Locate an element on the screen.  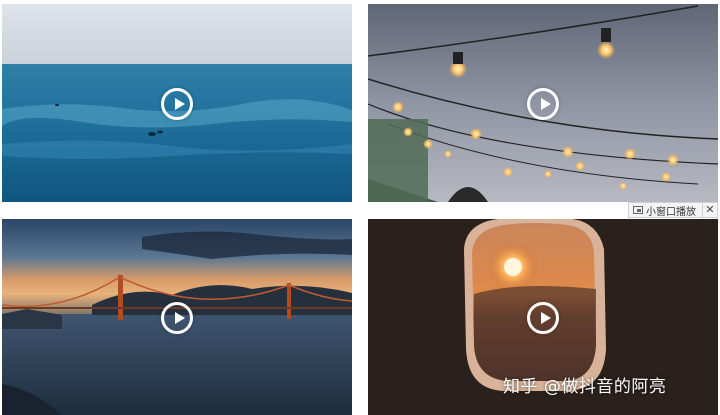
picture-in-picture-label: 小窗口播放 is located at coordinates (674, 210).